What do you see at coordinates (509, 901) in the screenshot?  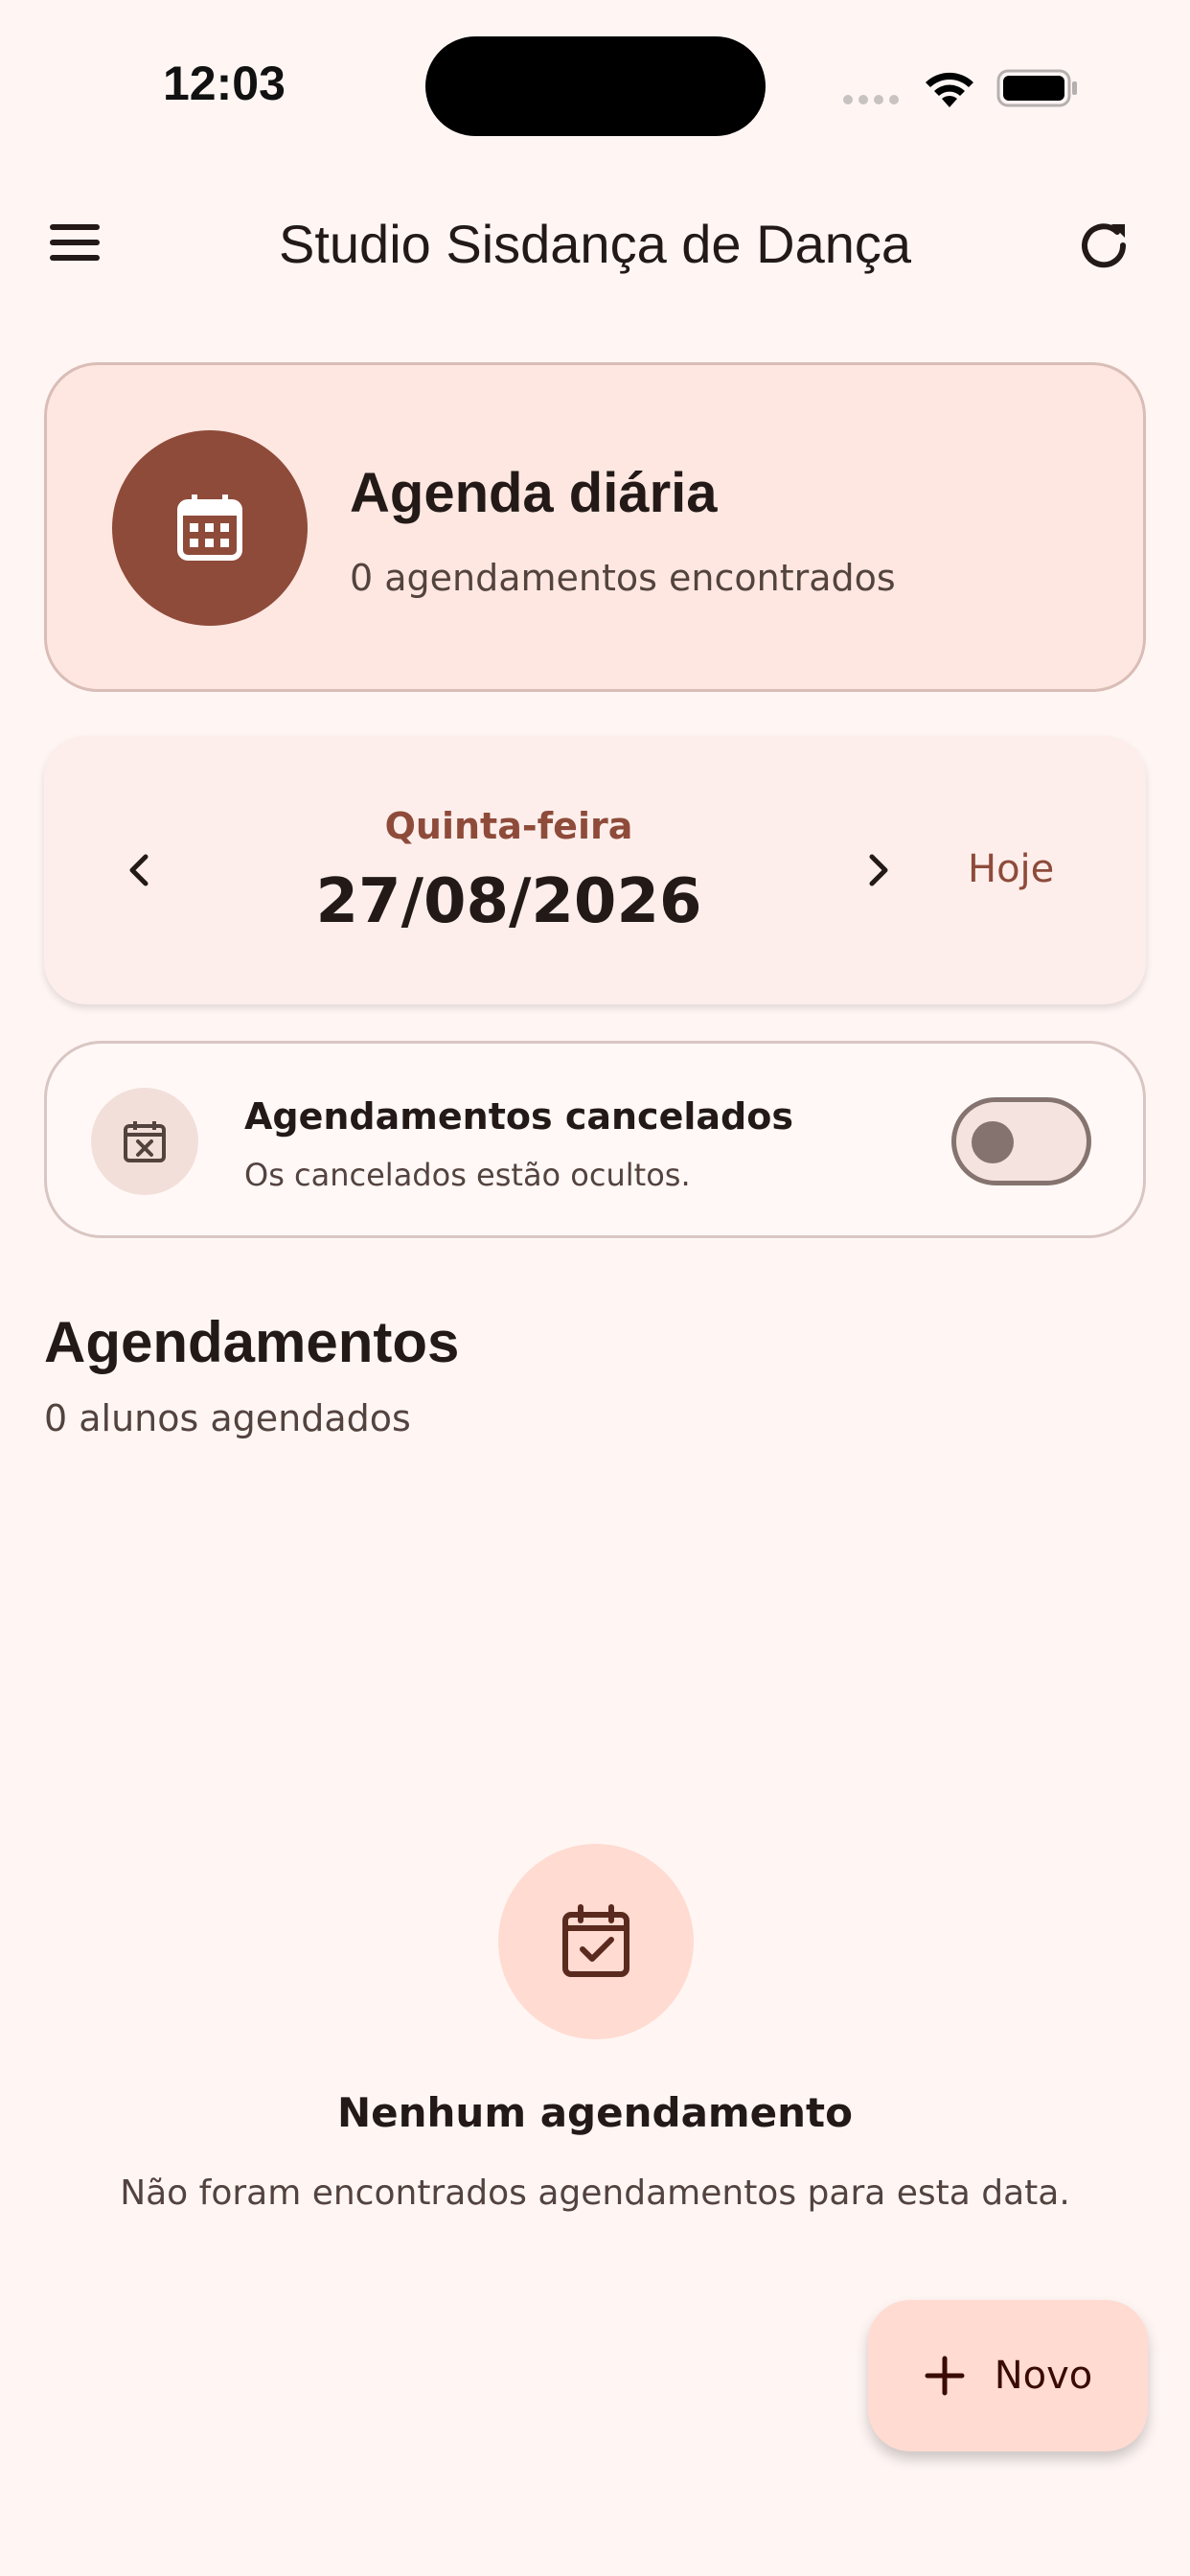 I see `selected-date: 27/08/2026` at bounding box center [509, 901].